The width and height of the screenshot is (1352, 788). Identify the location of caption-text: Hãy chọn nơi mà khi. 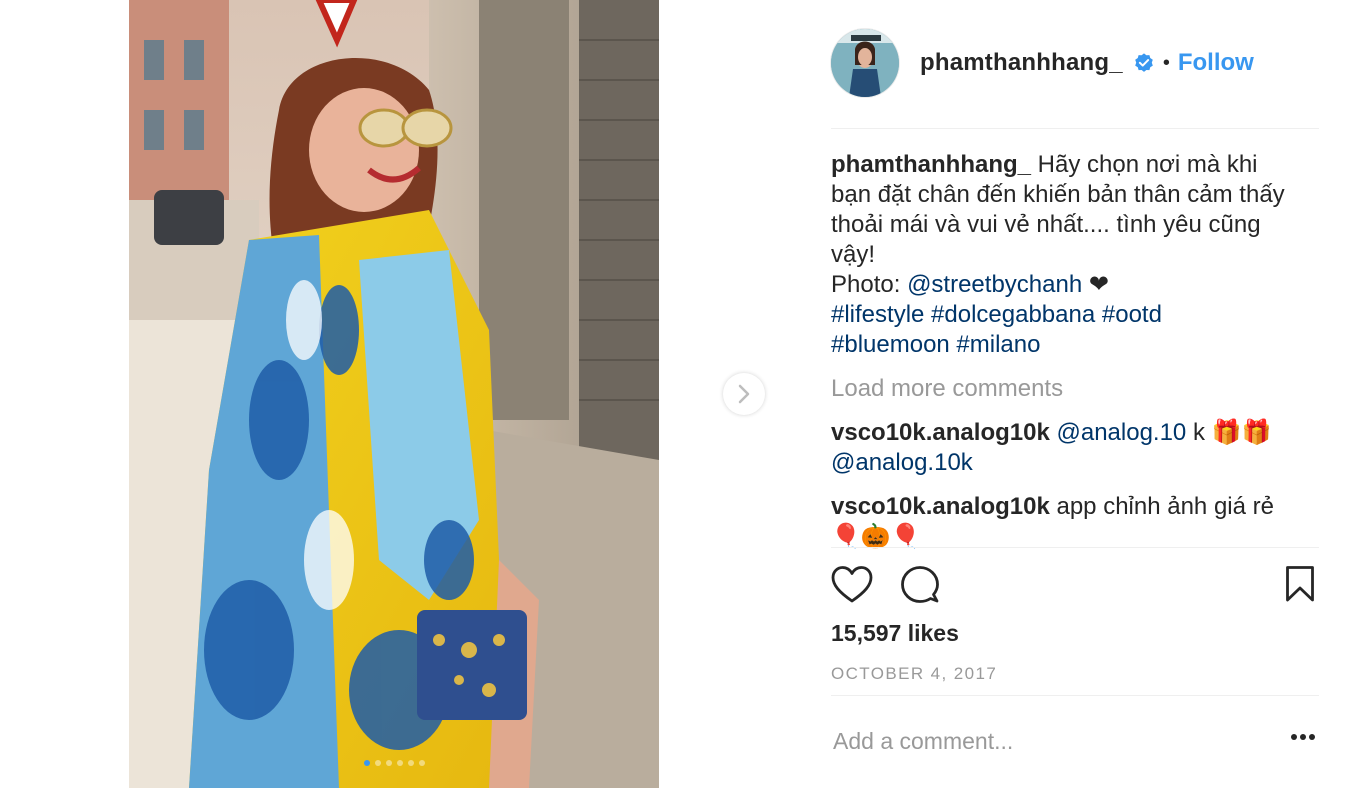
(1144, 164).